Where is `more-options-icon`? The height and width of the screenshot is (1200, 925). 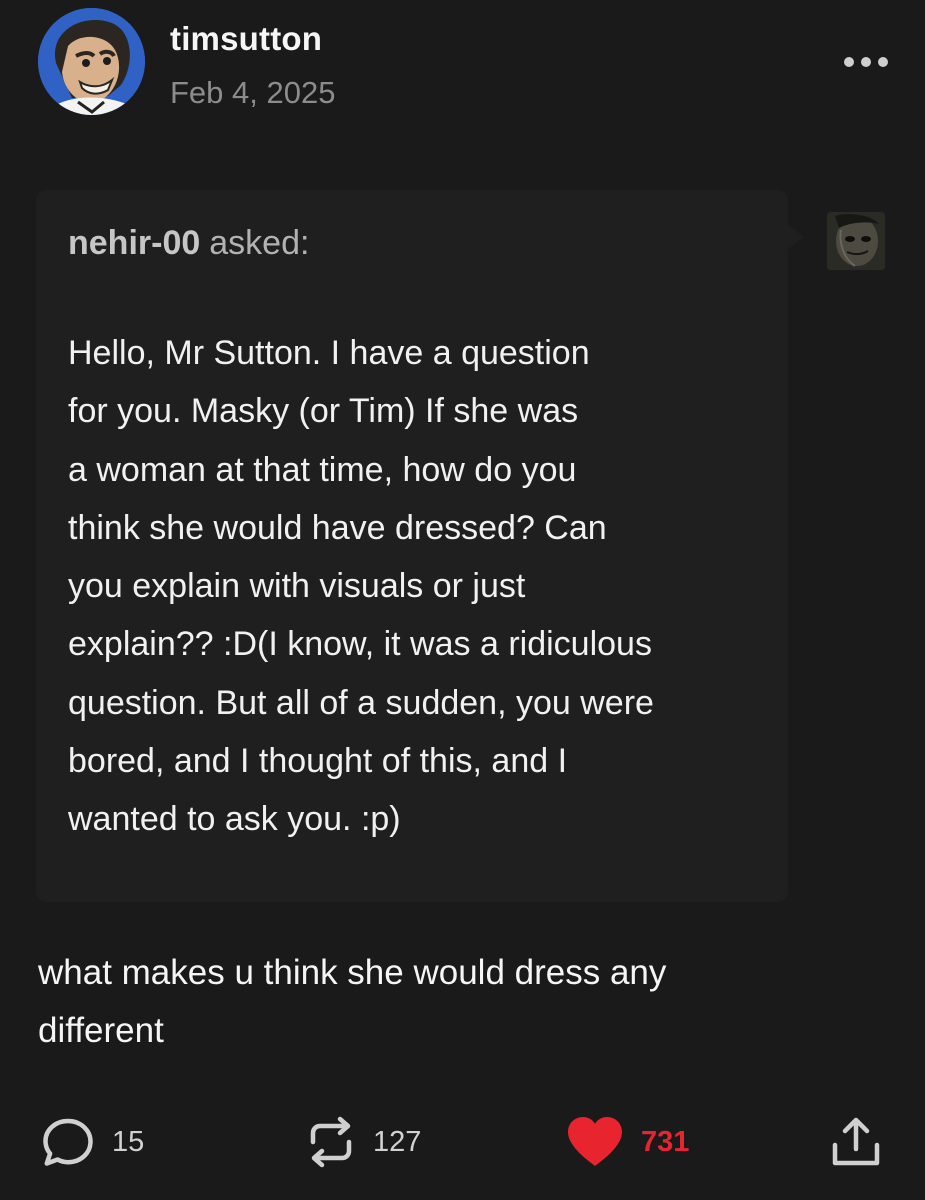 more-options-icon is located at coordinates (866, 62).